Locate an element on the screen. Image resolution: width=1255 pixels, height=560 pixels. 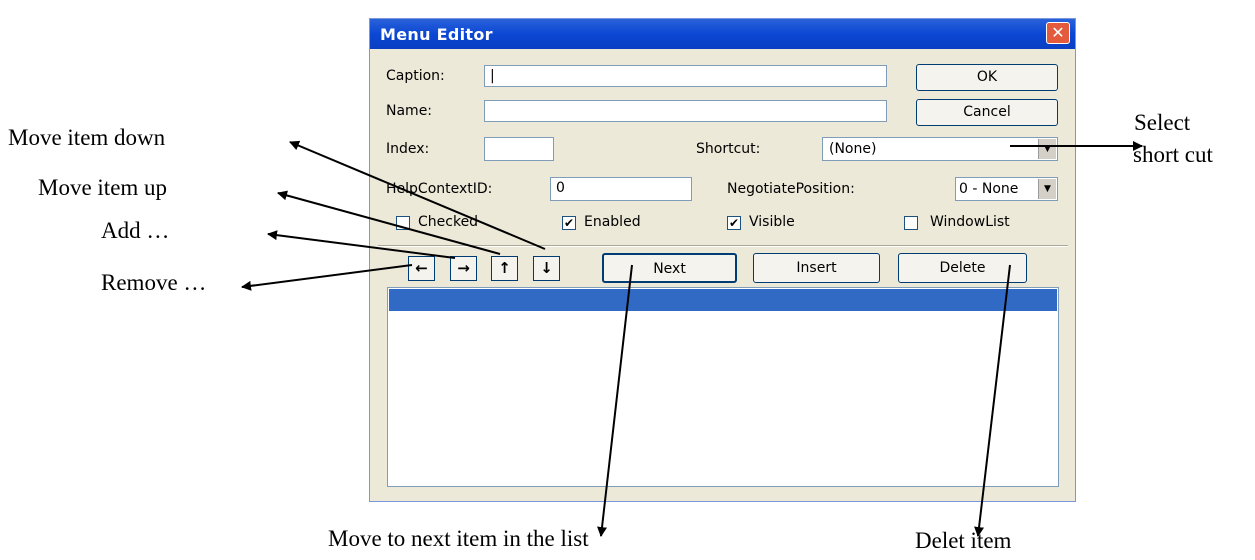
arrow-move-down is located at coordinates (417, 195).